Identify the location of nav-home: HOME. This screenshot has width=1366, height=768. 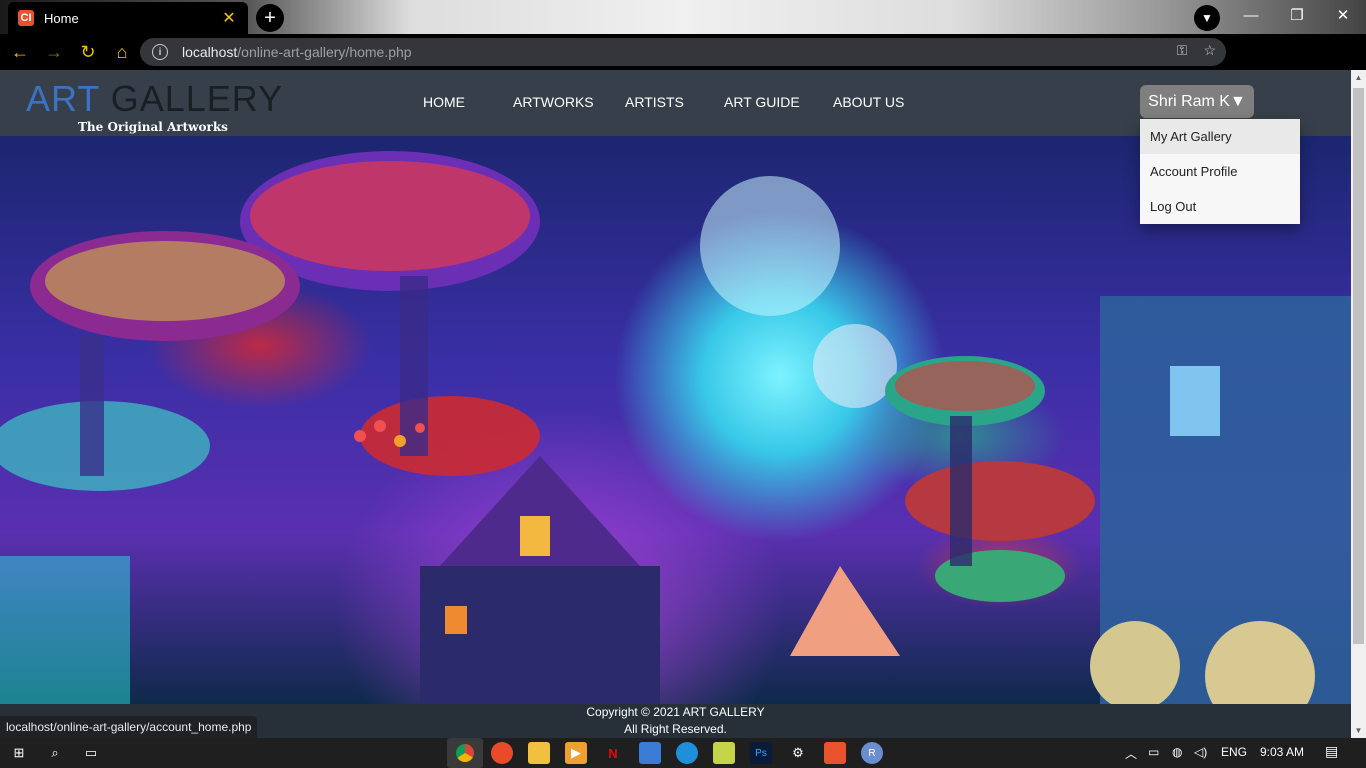
(444, 102).